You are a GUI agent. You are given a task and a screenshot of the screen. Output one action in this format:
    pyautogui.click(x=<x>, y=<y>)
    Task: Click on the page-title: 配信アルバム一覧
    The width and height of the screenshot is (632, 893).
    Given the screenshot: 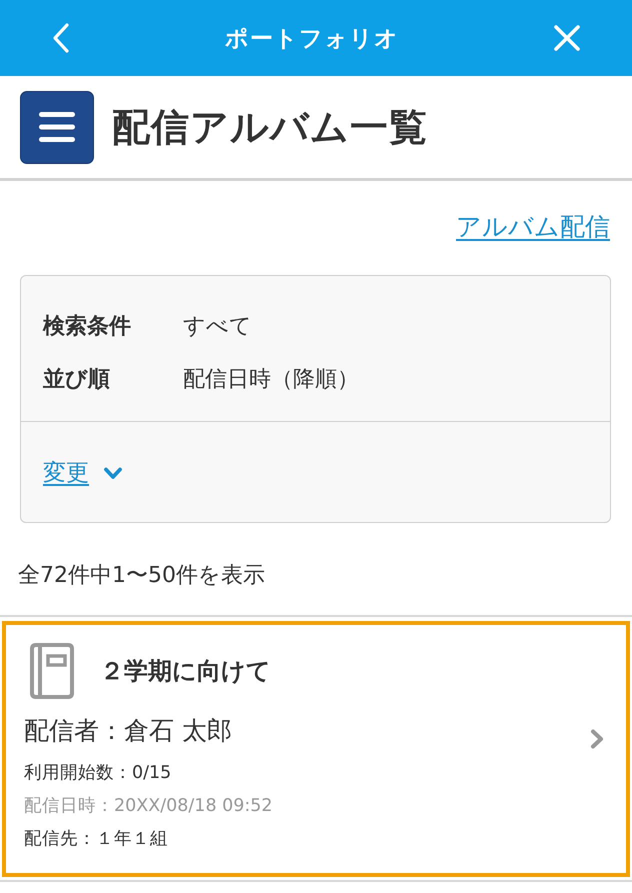 What is the action you would take?
    pyautogui.click(x=270, y=127)
    